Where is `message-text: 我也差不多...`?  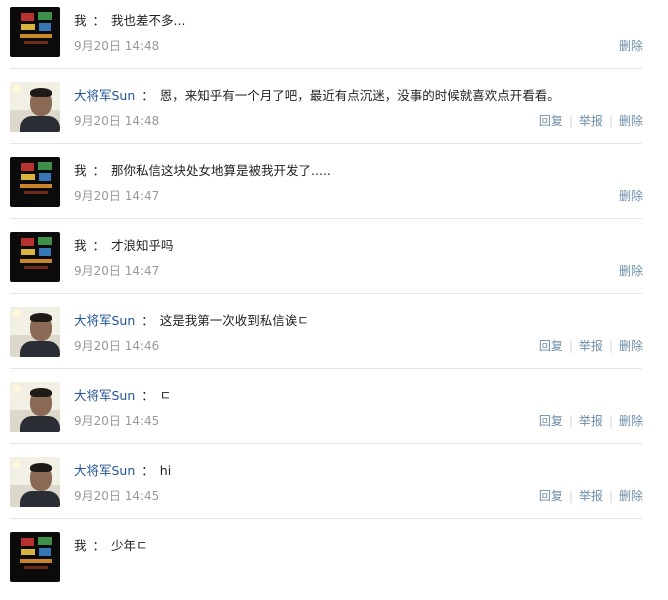 message-text: 我也差不多... is located at coordinates (148, 20).